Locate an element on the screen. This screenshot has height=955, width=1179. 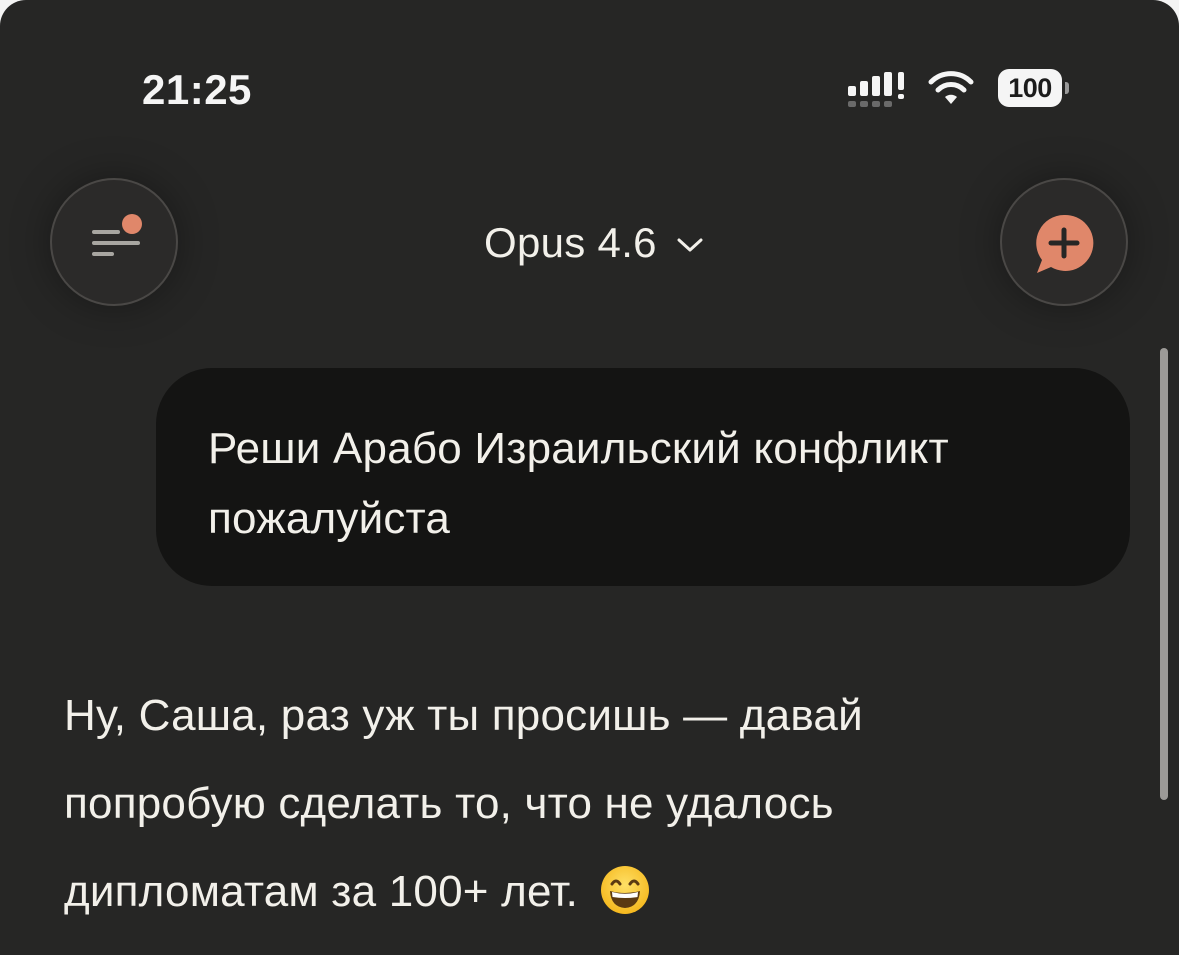
battery-level: 100 is located at coordinates (1030, 88).